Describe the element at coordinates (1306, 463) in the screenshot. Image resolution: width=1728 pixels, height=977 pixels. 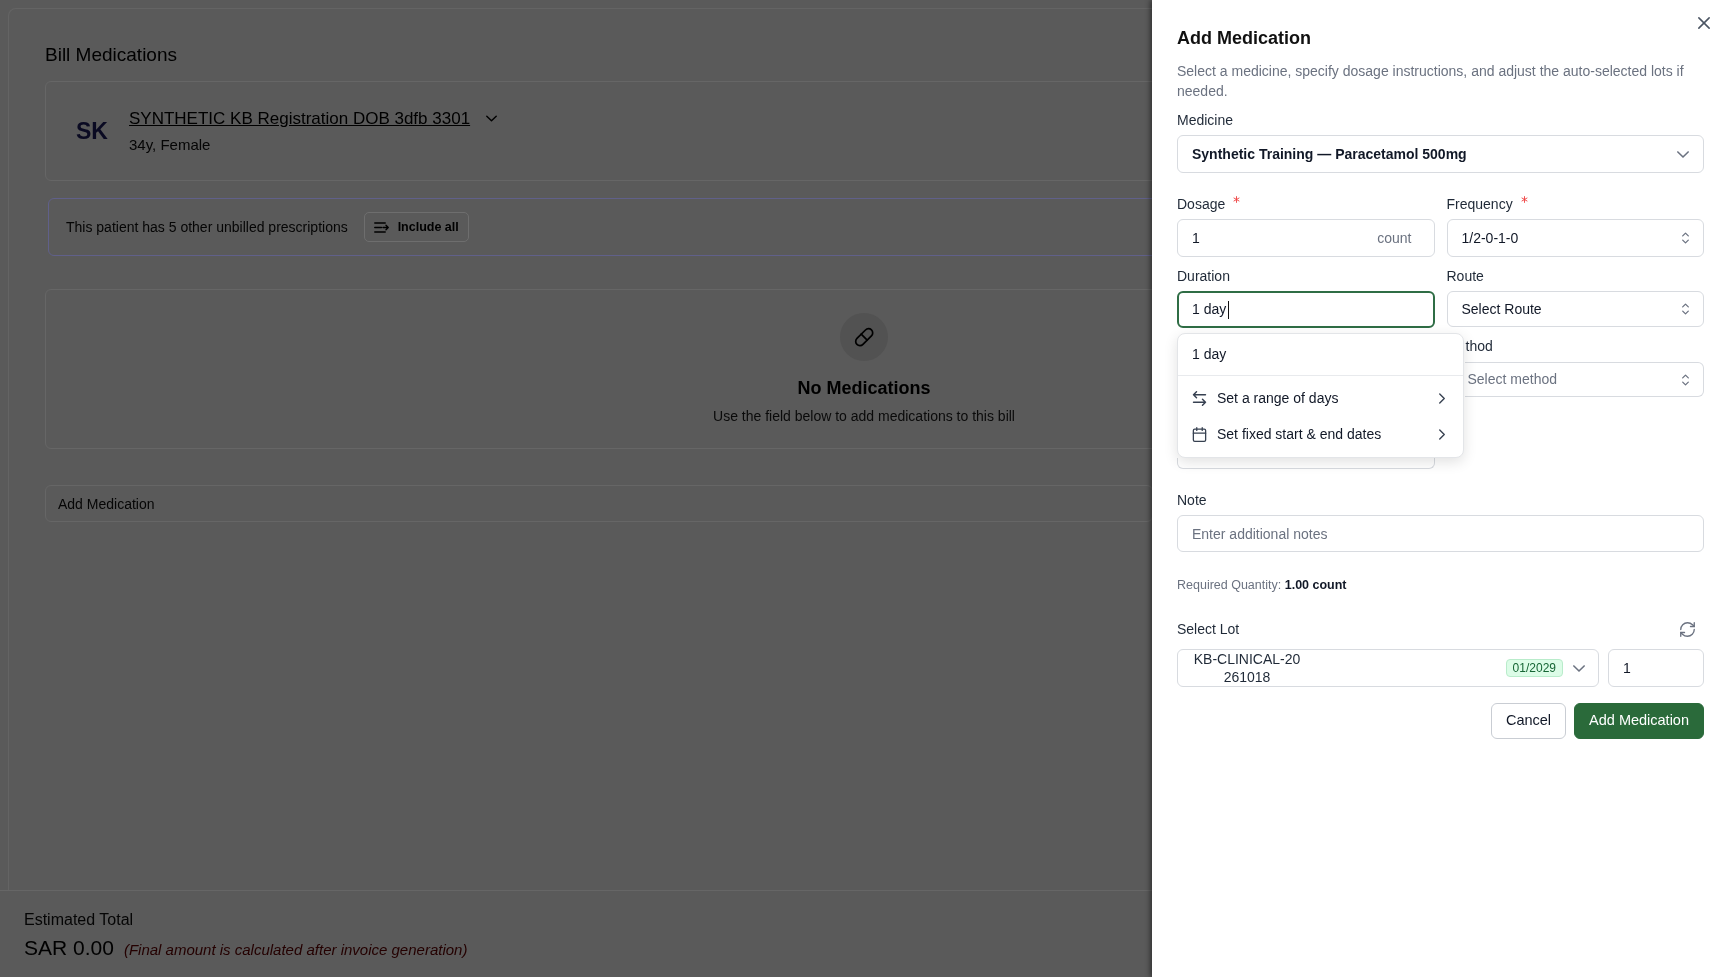
I see `input-field` at that location.